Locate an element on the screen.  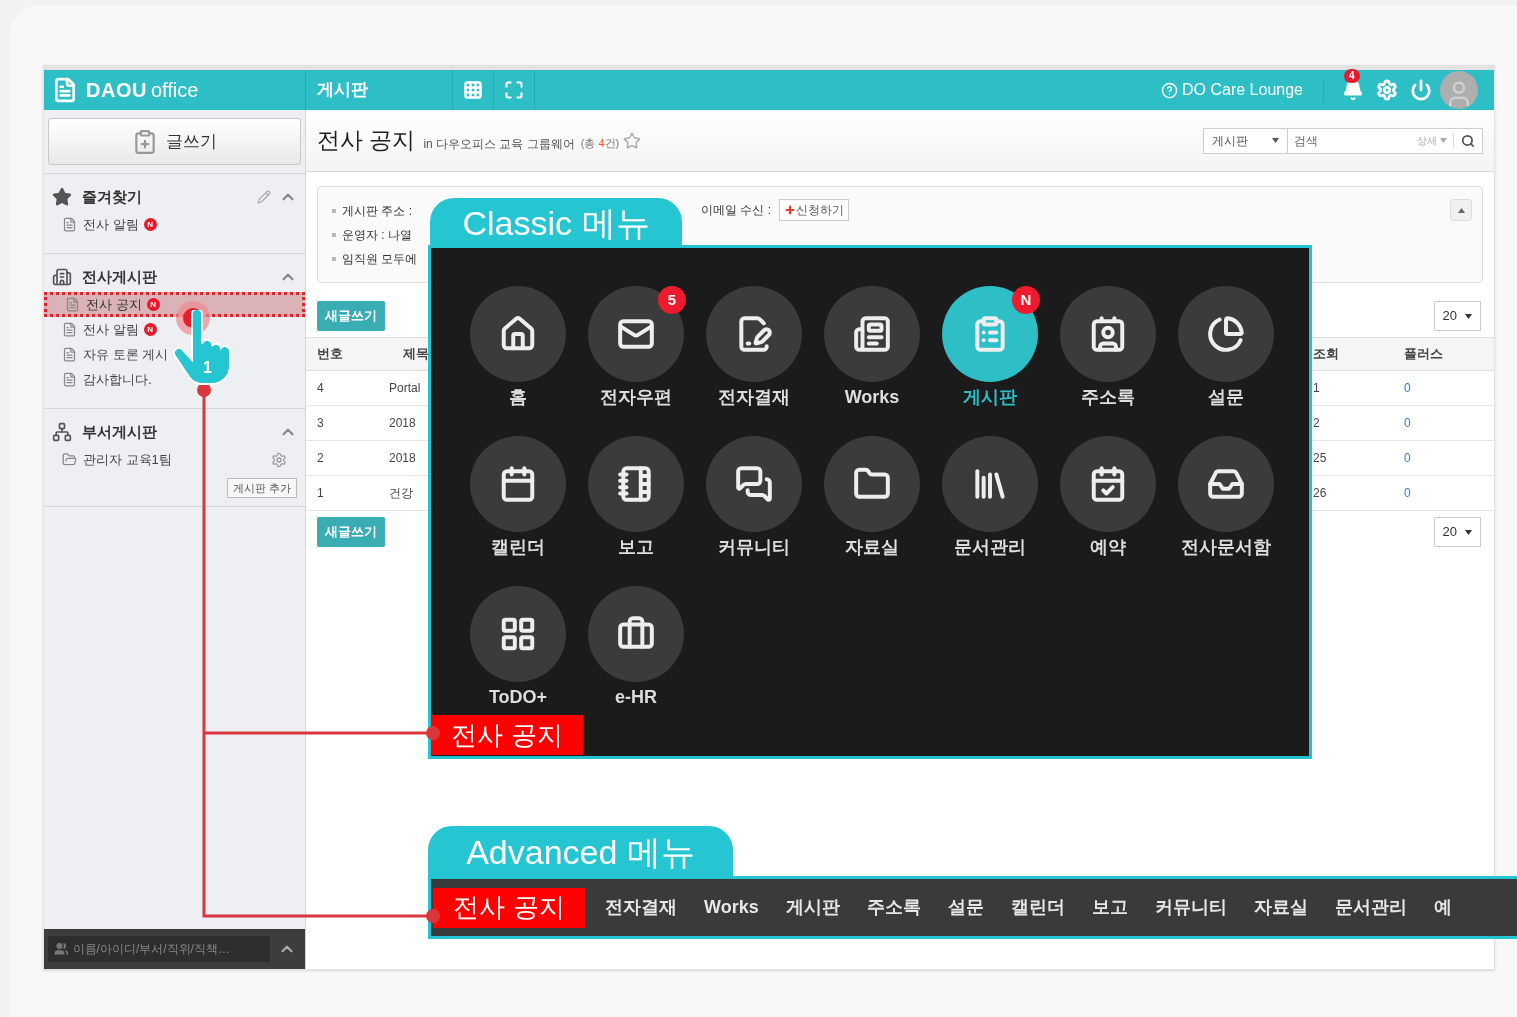
step-number: 1 is located at coordinates (207, 368).